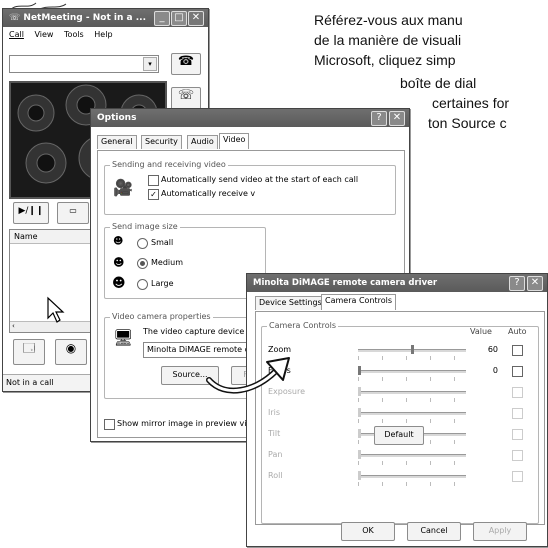 The width and height of the screenshot is (548, 548). I want to click on play-pause-button: ▶/❙❙, so click(31, 213).